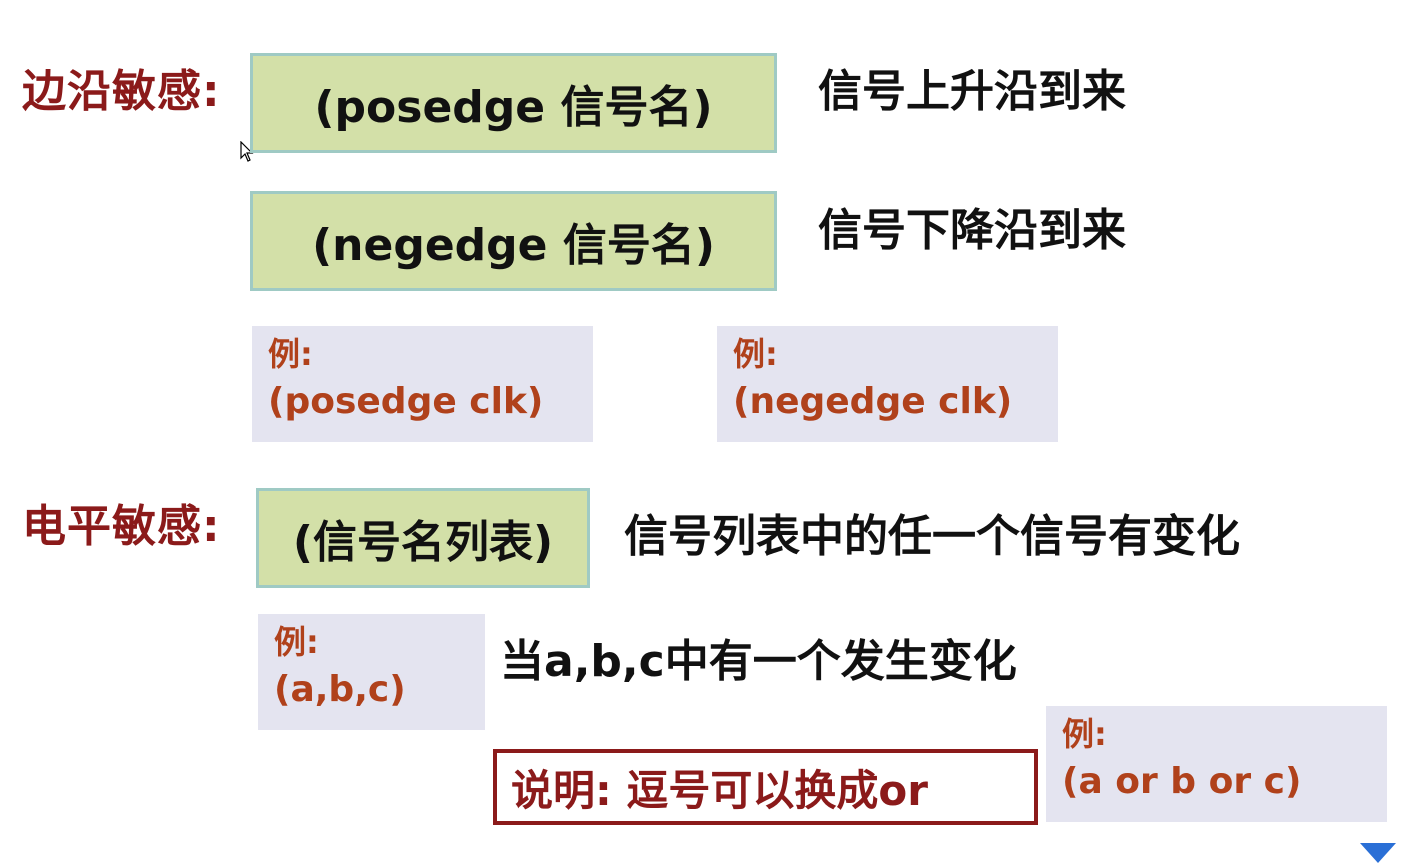  I want to click on level-example-box: 例: (a,b,c), so click(371, 672).